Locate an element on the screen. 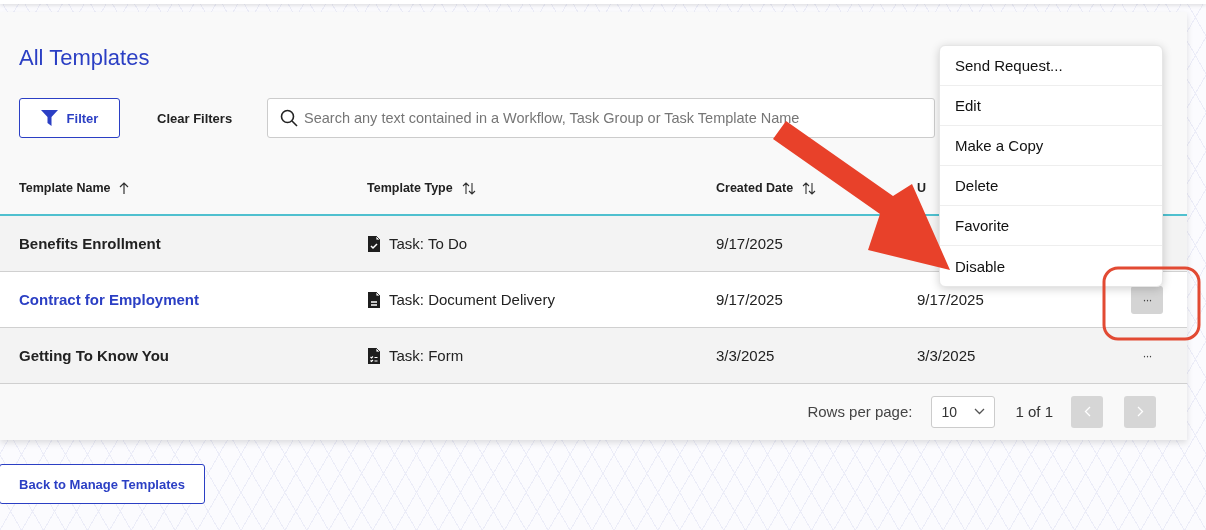 The height and width of the screenshot is (530, 1206). table-row: Getting To Know You Task: Form 3/3/2025 3/3/2025 ··· is located at coordinates (593, 356).